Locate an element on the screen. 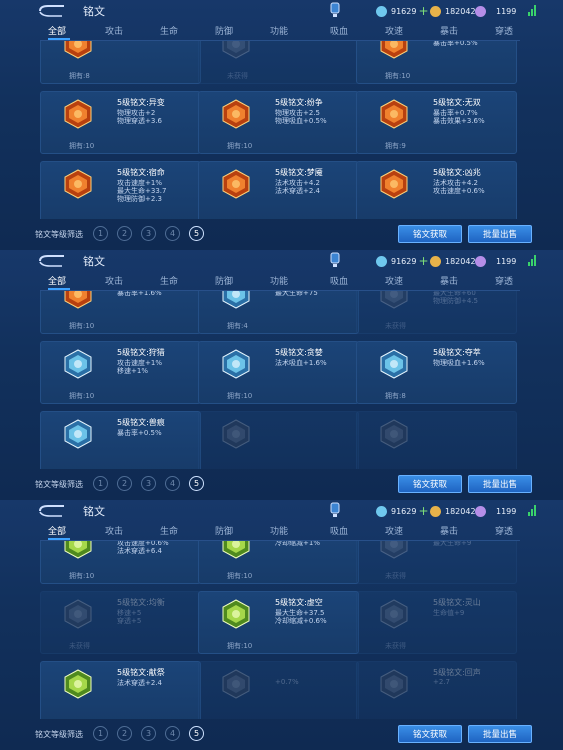  owned-count: 拥有:4 is located at coordinates (237, 326).